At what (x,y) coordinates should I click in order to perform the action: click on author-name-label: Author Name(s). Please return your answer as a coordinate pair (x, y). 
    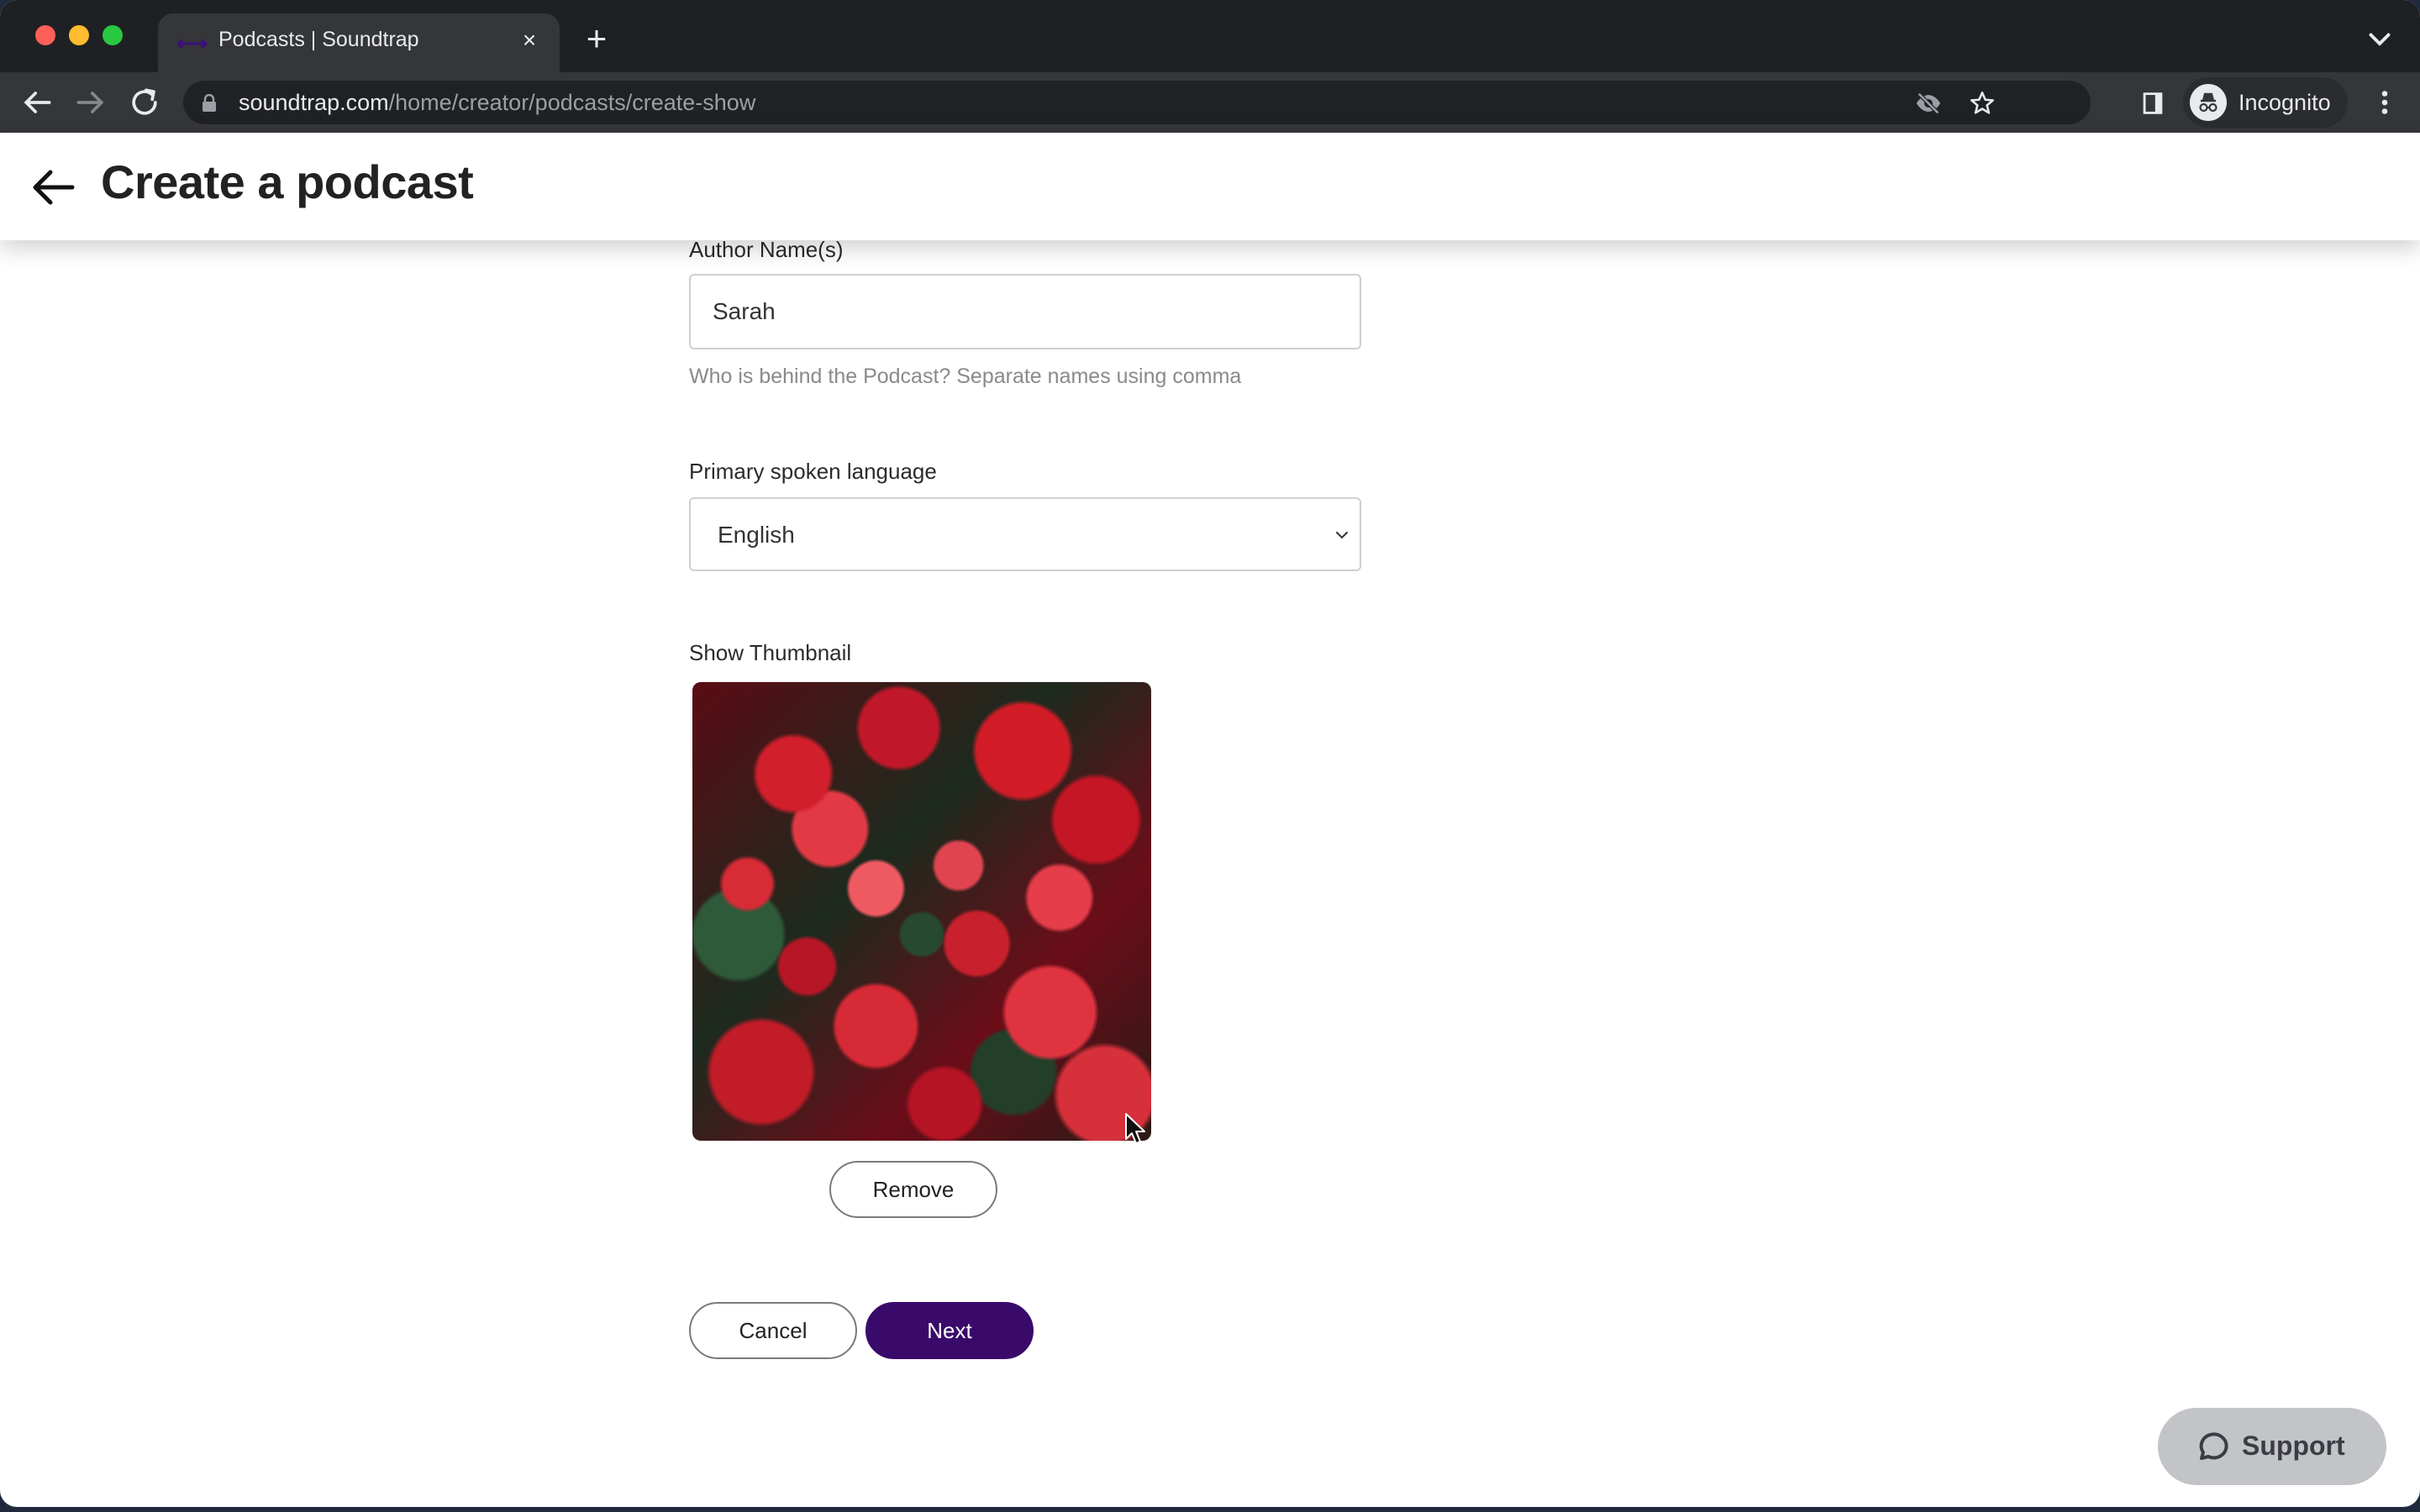
    Looking at the image, I should click on (766, 249).